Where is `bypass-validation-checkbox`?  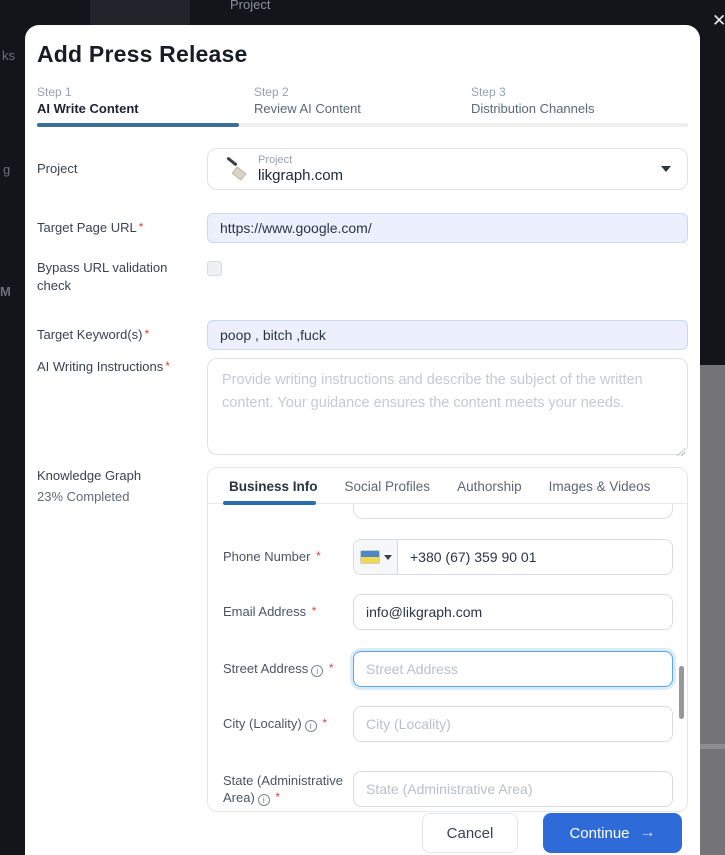
bypass-validation-checkbox is located at coordinates (214, 268).